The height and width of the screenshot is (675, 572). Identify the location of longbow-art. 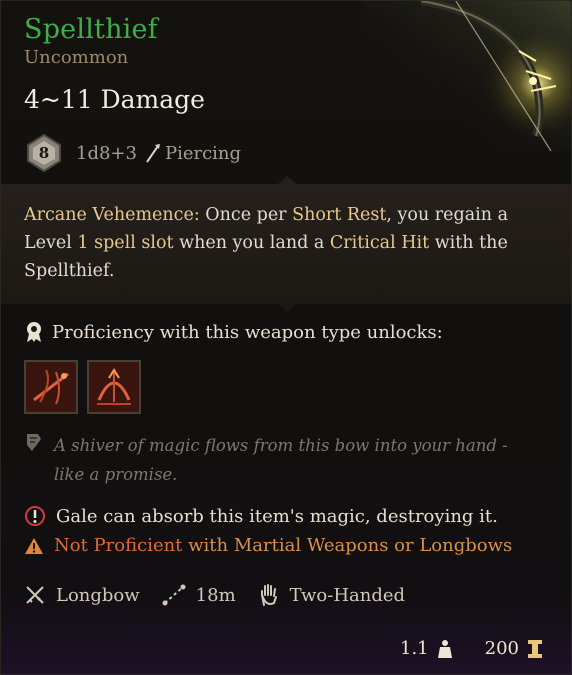
(466, 76).